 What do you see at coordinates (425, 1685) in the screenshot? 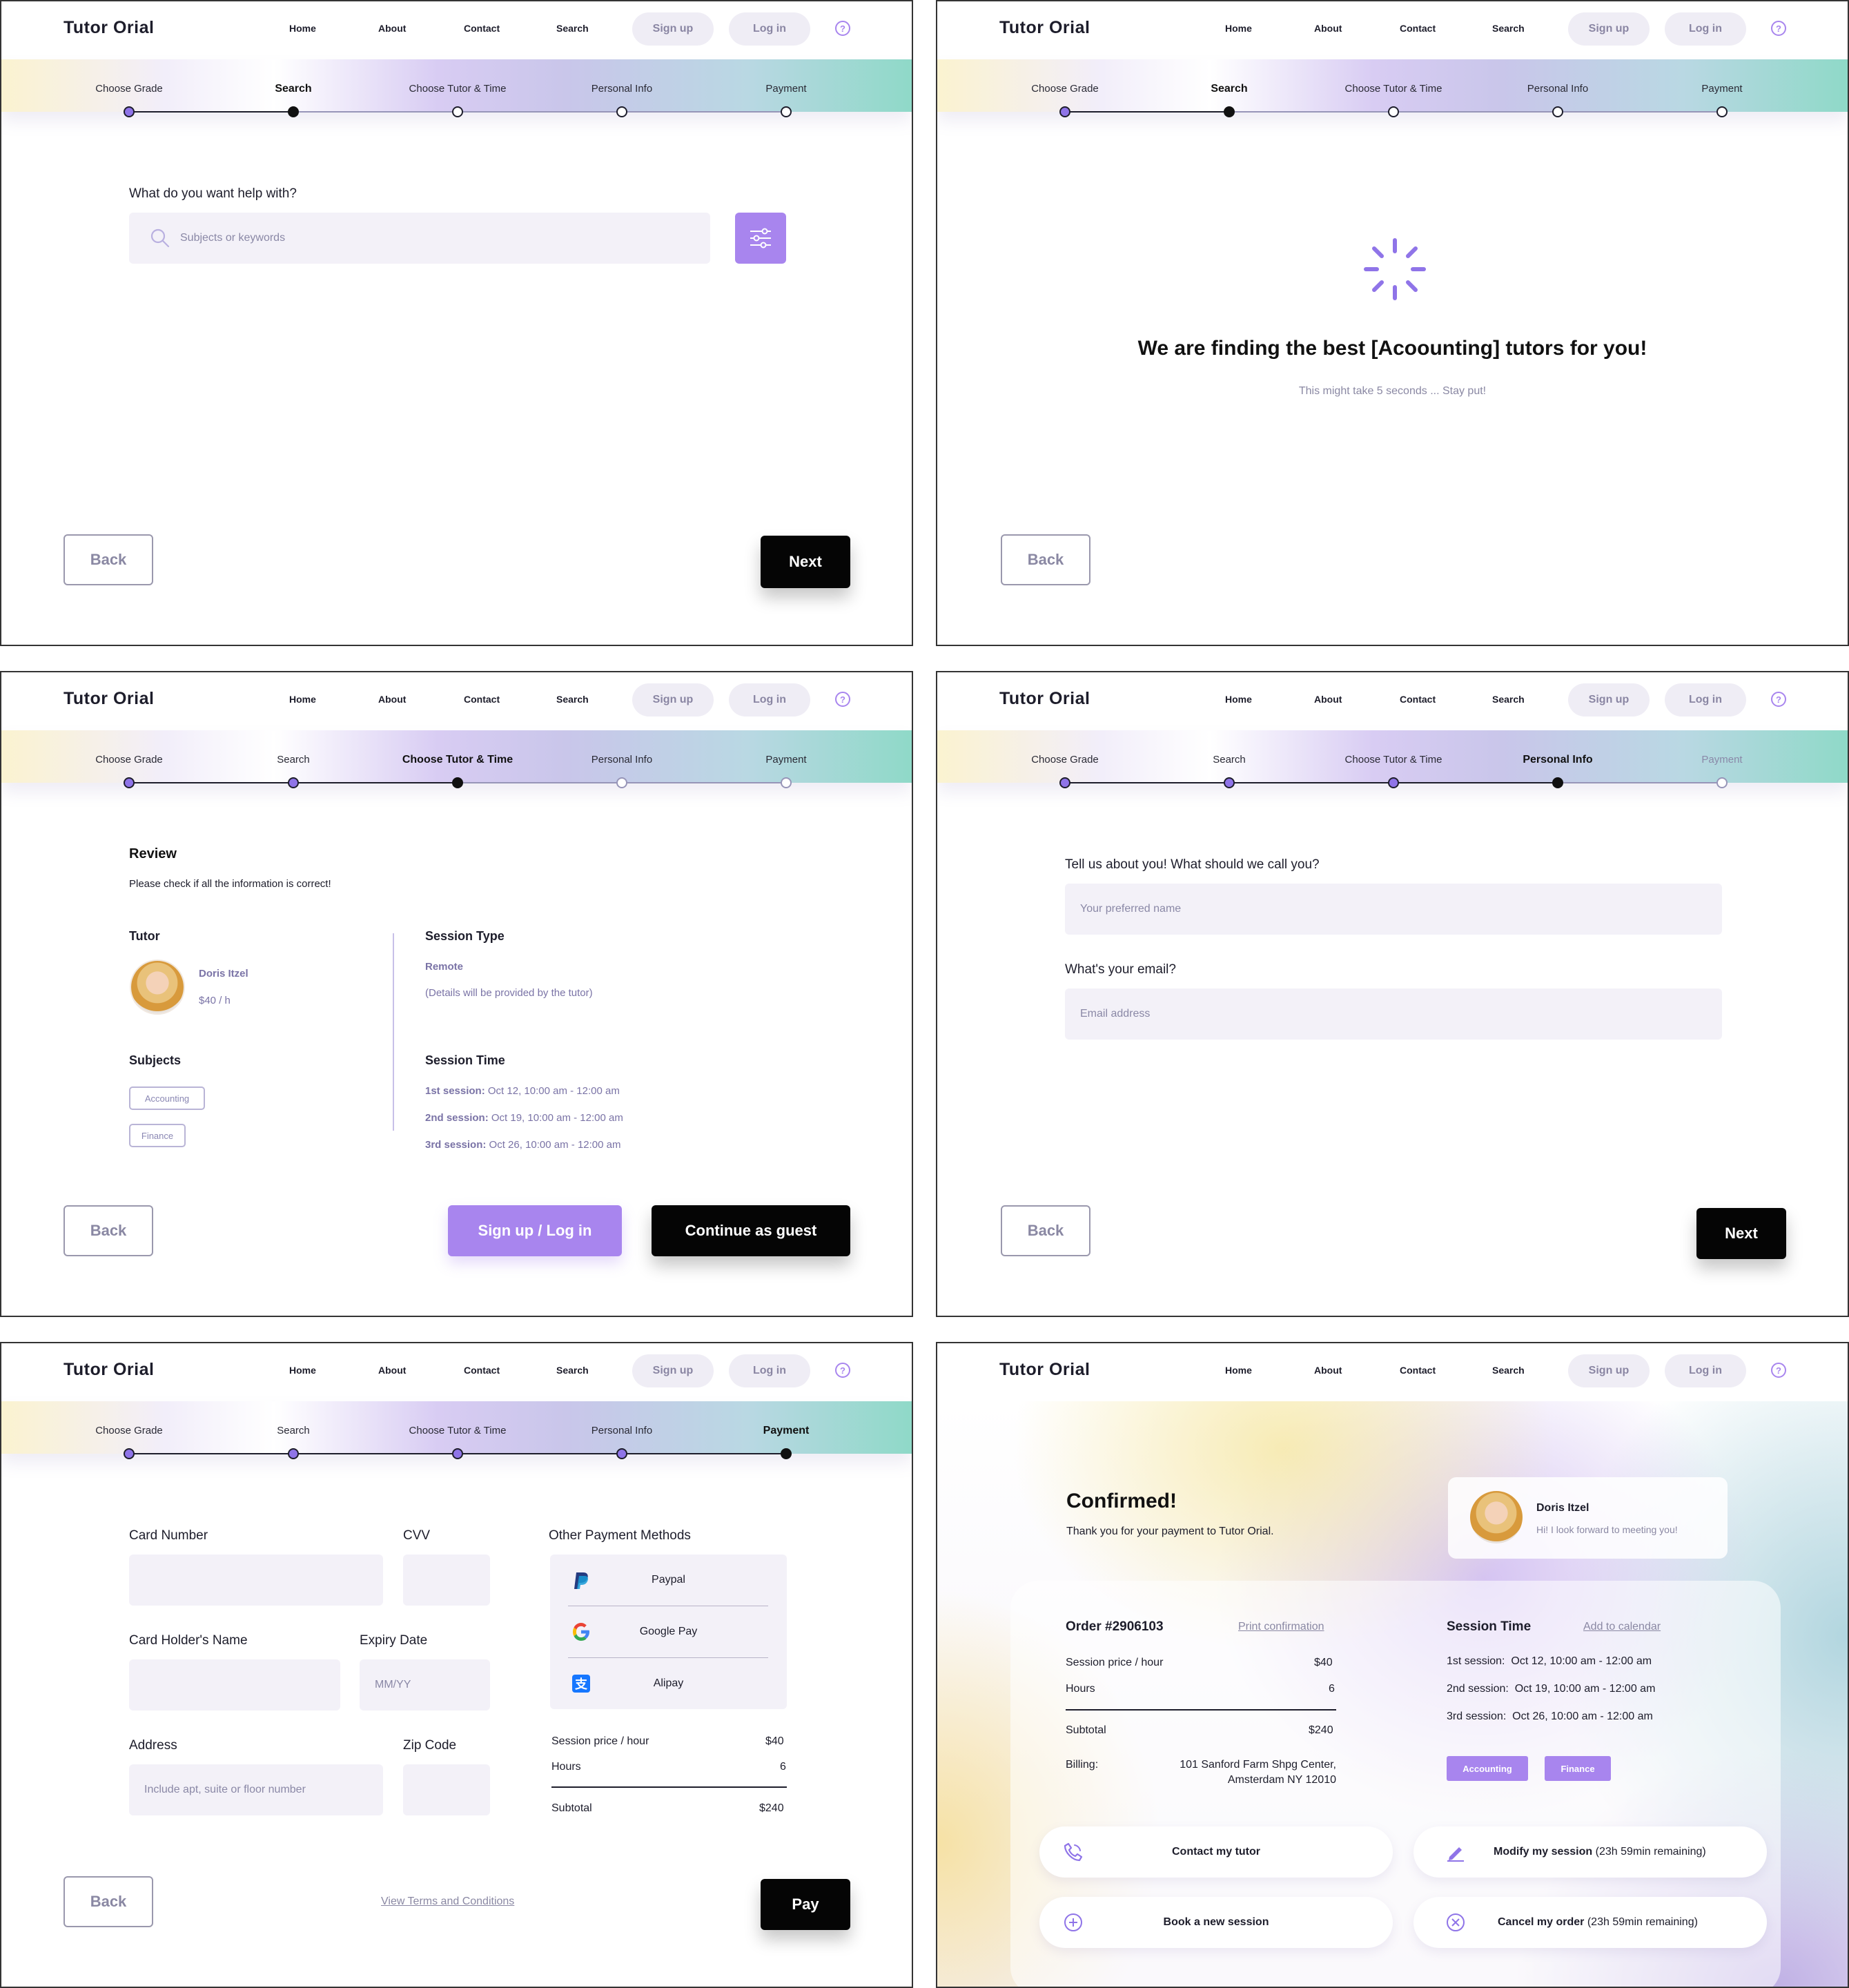
I see `expiry-input: MM/YY` at bounding box center [425, 1685].